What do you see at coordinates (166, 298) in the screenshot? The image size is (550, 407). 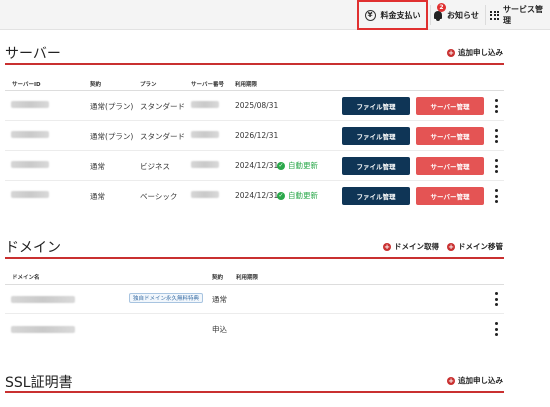 I see `free-domain-badge: 独自ドメイン永久無料特典` at bounding box center [166, 298].